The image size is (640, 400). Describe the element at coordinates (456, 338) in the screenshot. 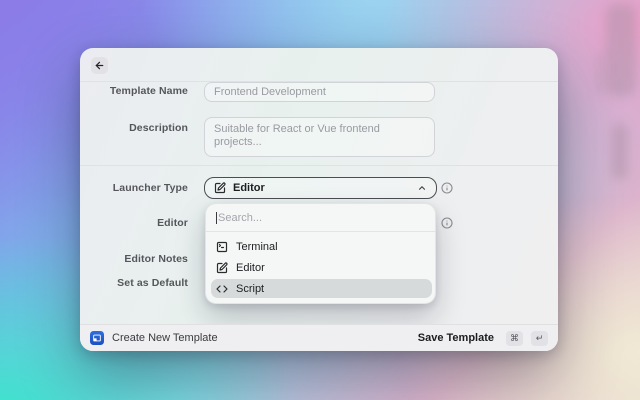

I see `save-template-button: Save Template` at that location.